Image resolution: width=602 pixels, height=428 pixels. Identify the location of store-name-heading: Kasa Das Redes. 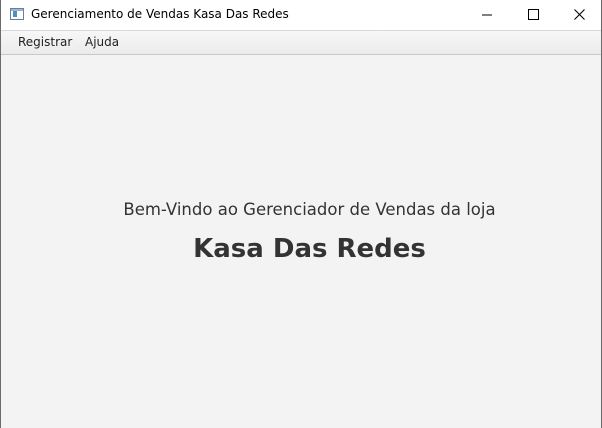
(309, 249).